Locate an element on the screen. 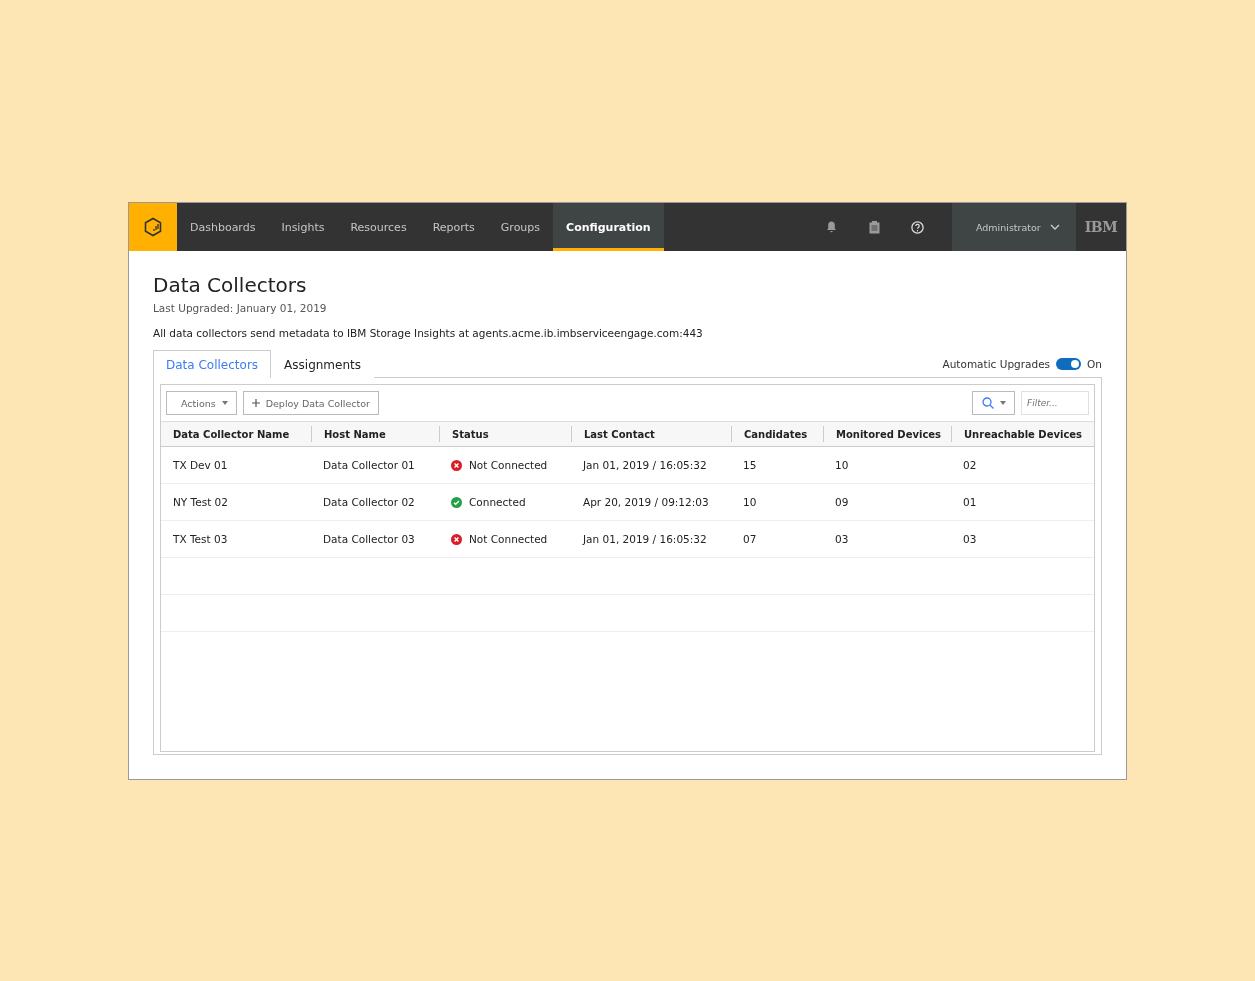  user-name: Administrator is located at coordinates (1008, 227).